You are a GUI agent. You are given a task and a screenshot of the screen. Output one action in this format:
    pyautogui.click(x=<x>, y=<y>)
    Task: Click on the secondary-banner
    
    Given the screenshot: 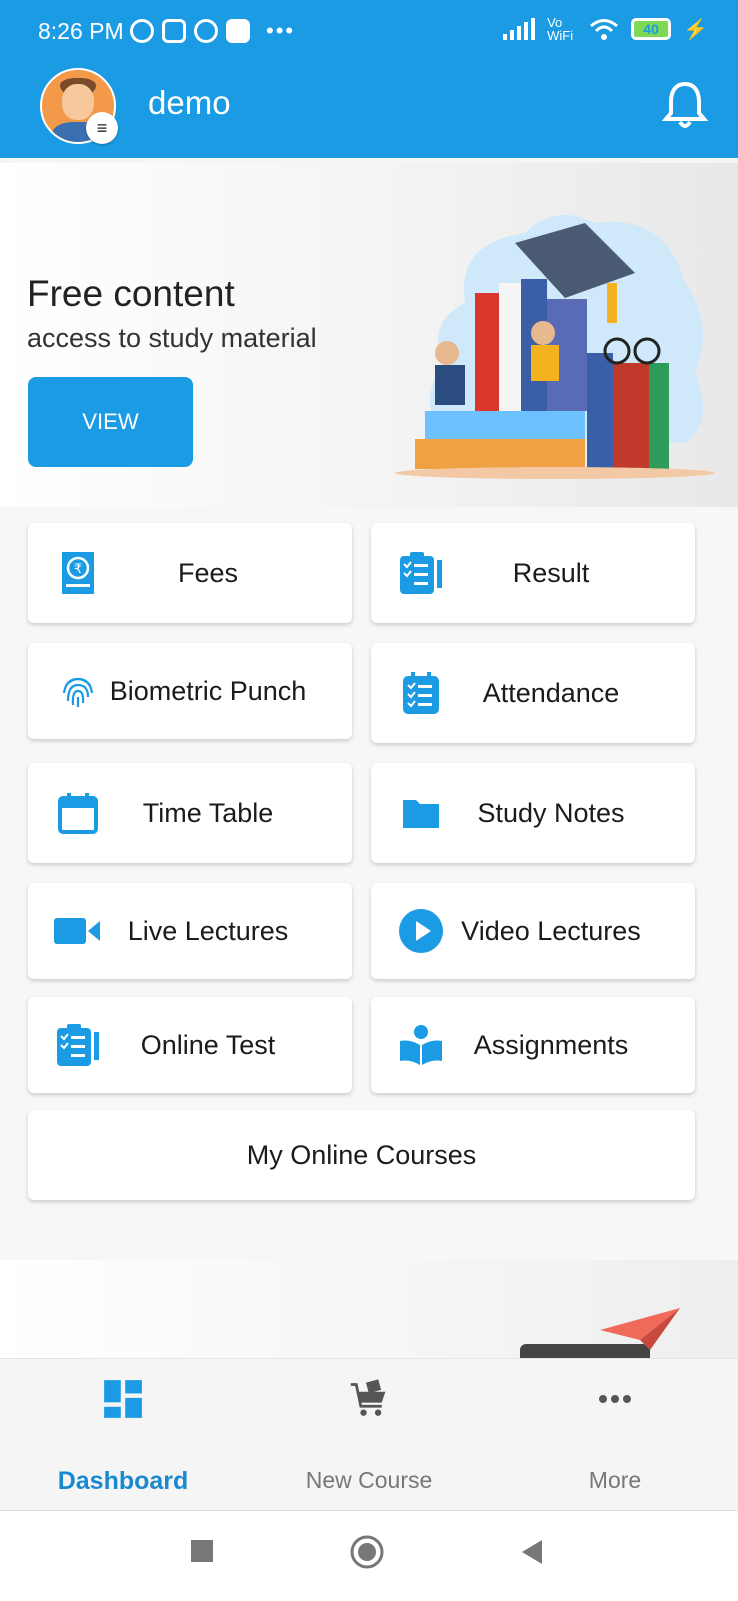 What is the action you would take?
    pyautogui.click(x=369, y=1309)
    